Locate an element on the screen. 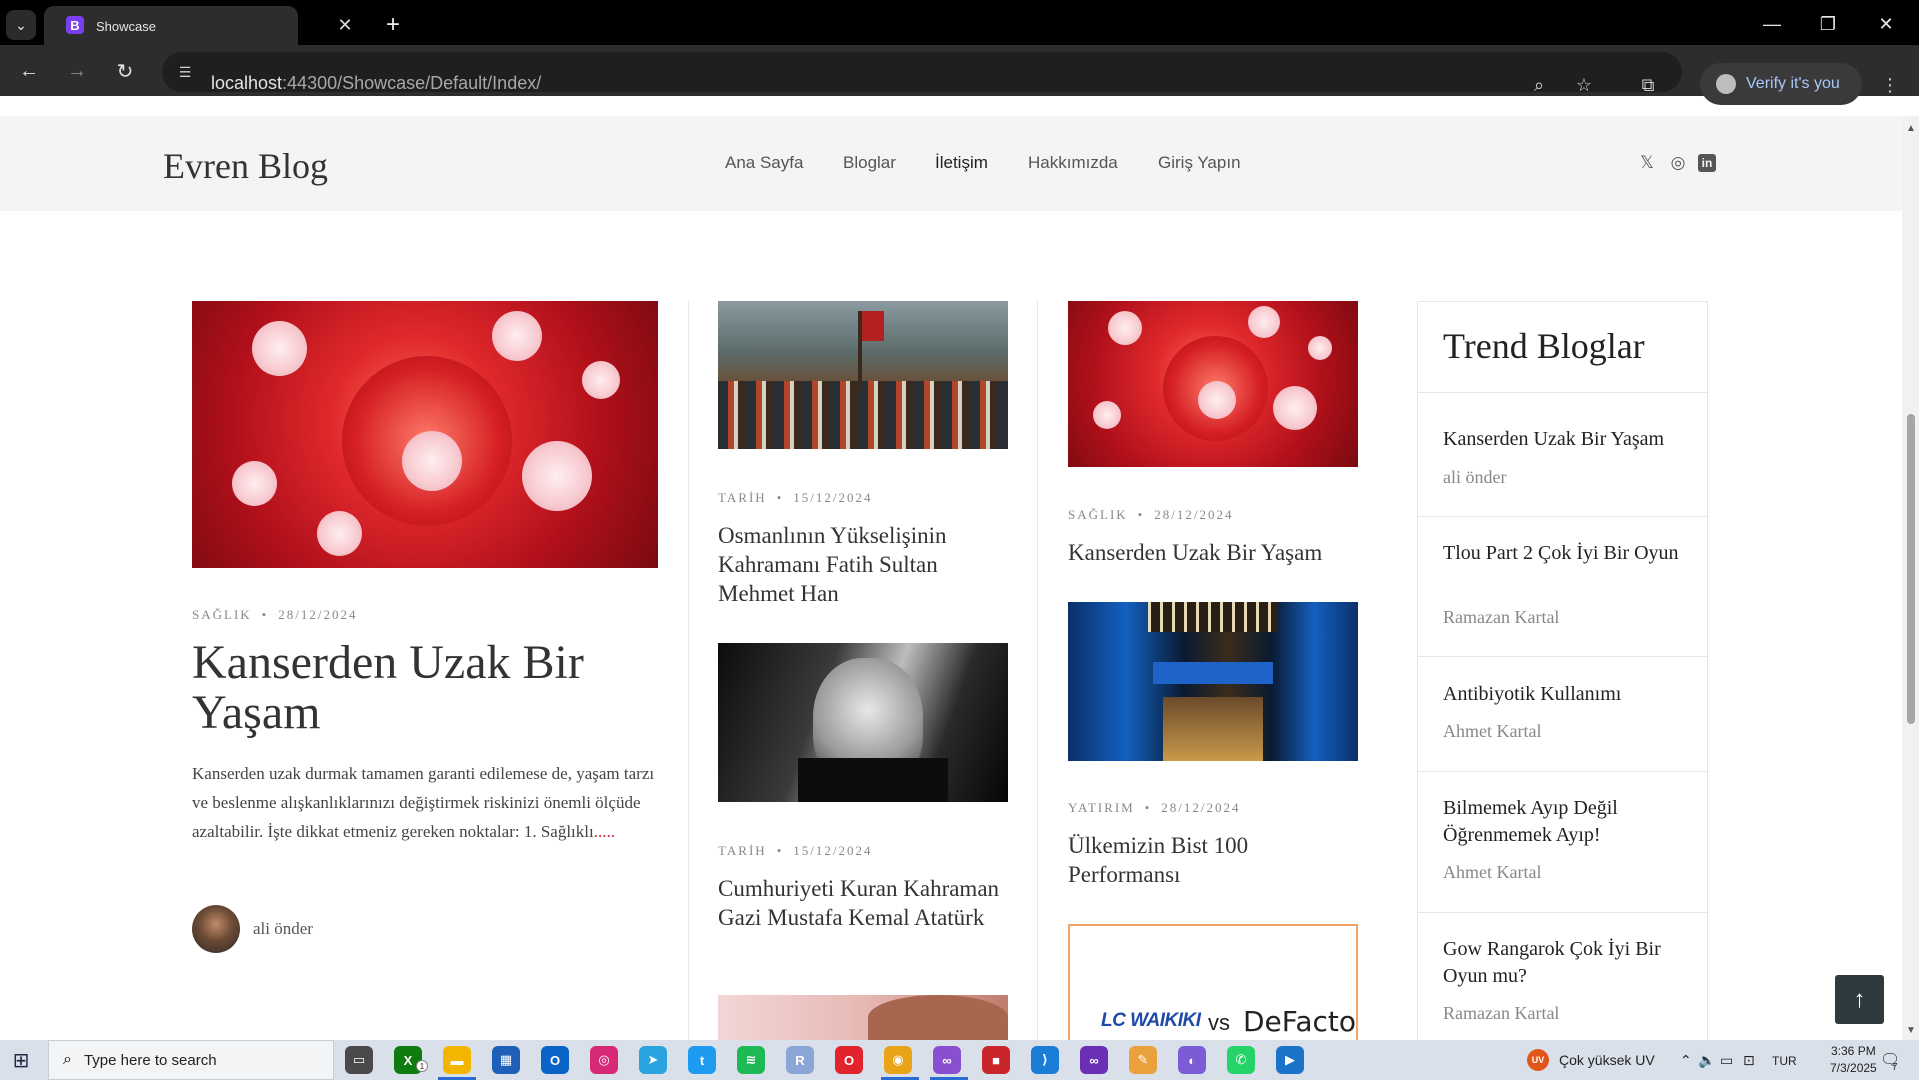  instagram-icon: ◎ is located at coordinates (1678, 163).